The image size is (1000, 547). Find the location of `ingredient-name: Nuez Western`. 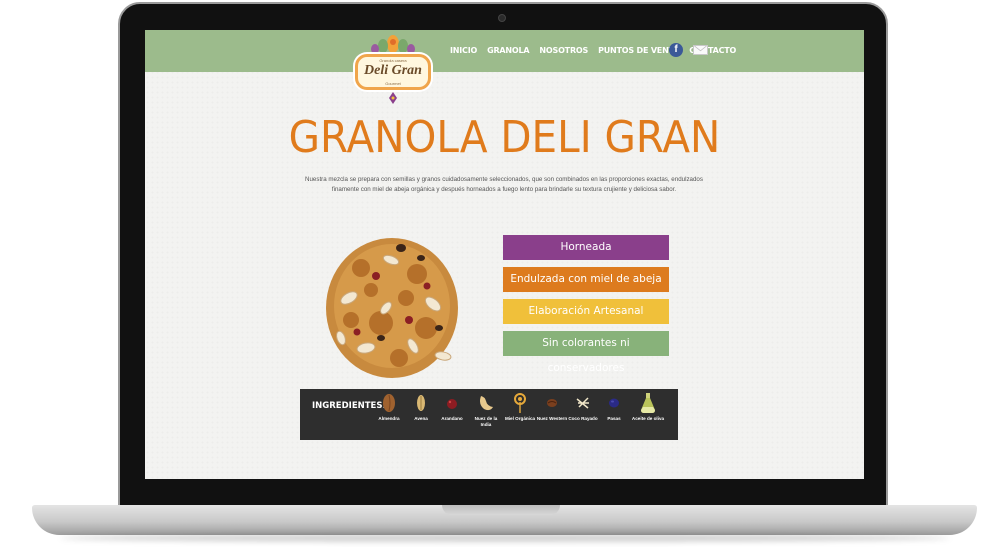

ingredient-name: Nuez Western is located at coordinates (552, 418).